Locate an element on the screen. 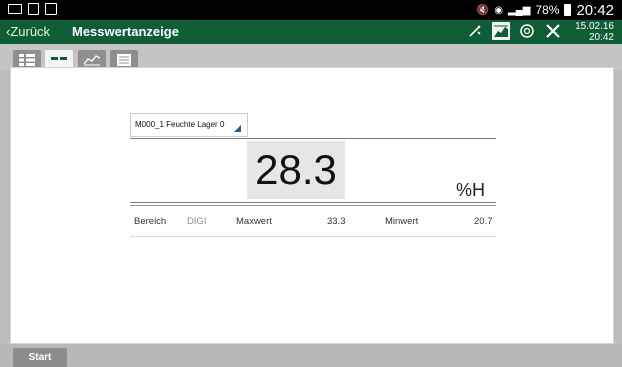 This screenshot has width=622, height=367. app-time: 20:42 is located at coordinates (601, 37).